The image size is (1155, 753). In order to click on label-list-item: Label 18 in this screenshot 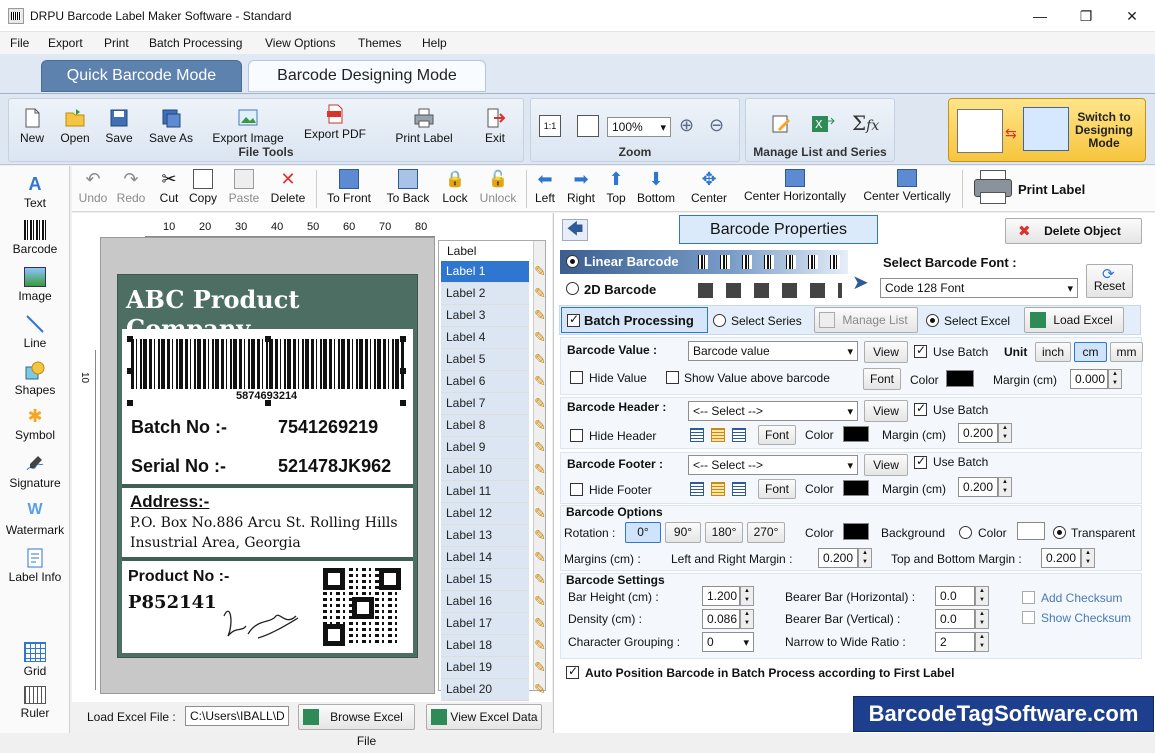, I will do `click(485, 646)`.